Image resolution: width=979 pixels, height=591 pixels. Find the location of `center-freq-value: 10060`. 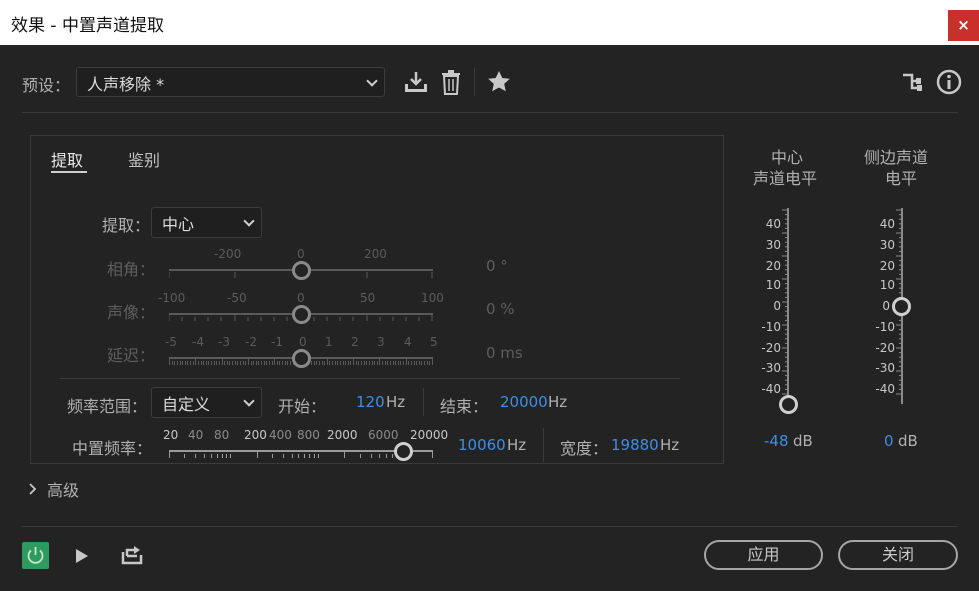

center-freq-value: 10060 is located at coordinates (482, 445).